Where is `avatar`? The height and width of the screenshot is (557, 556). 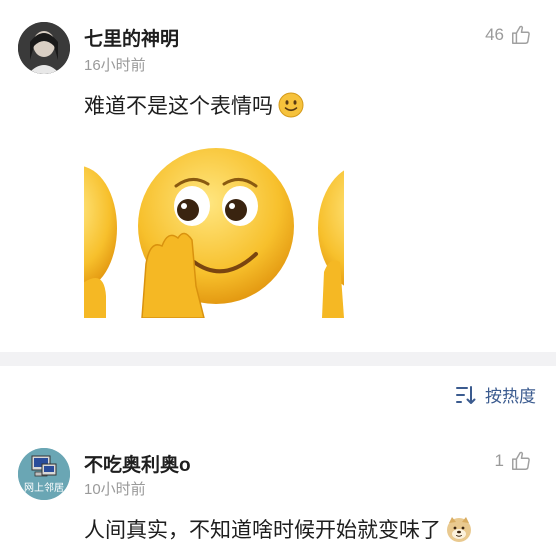 avatar is located at coordinates (44, 48).